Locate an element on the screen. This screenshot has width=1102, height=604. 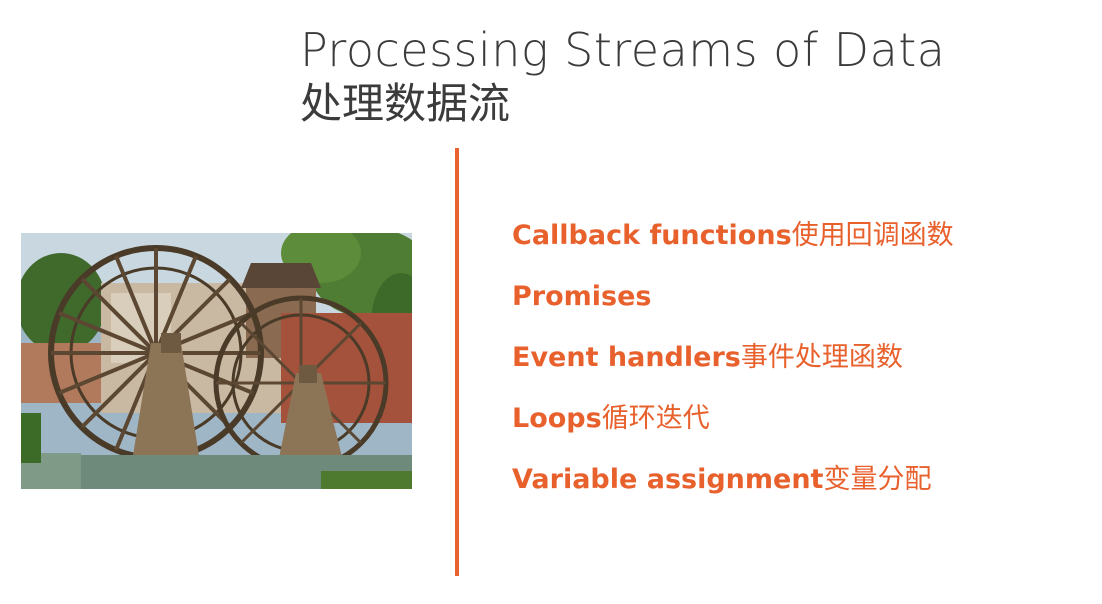
bullet-item: Loops循环迭代 is located at coordinates (797, 427).